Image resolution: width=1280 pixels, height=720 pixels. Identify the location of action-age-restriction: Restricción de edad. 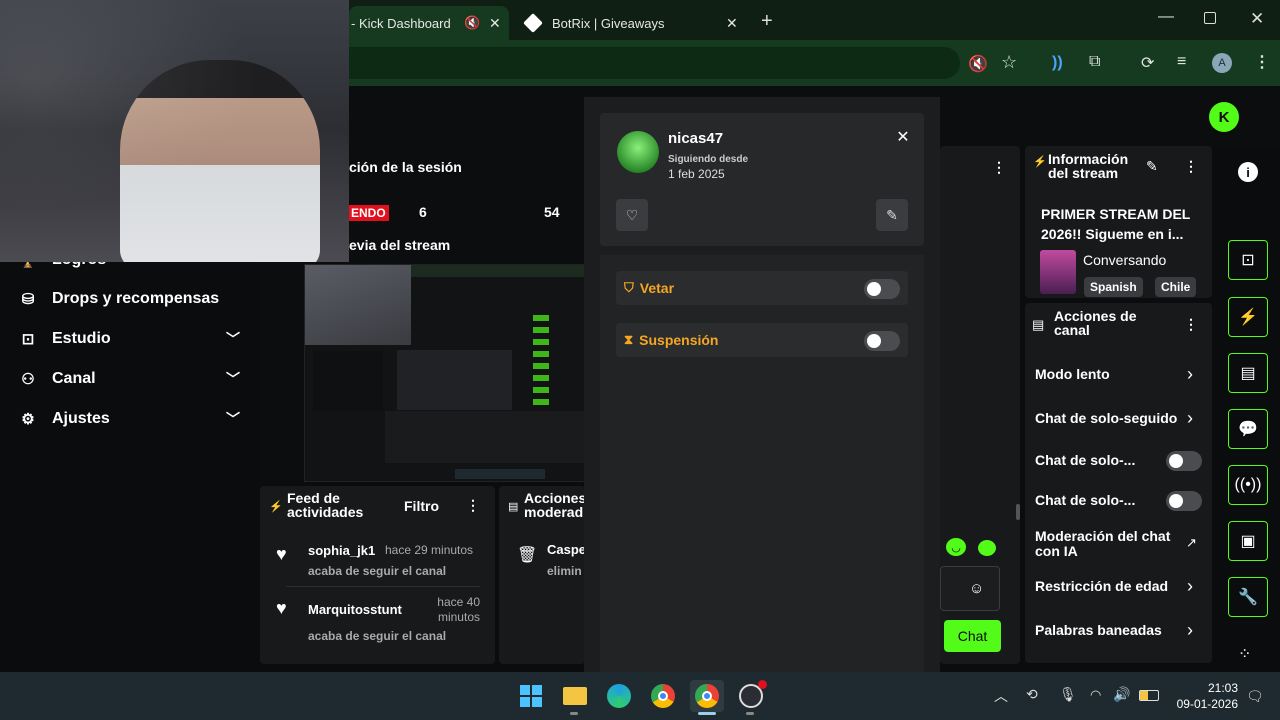
(1120, 586).